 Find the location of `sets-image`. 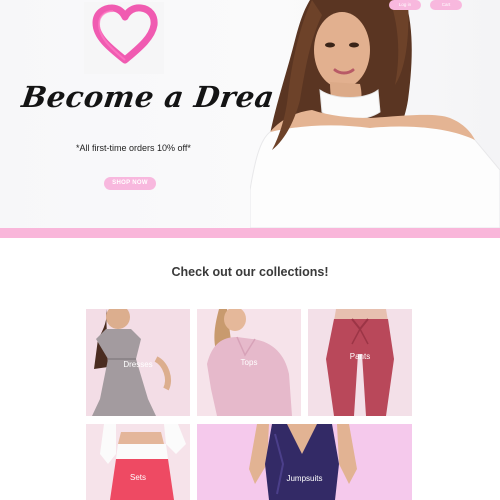

sets-image is located at coordinates (138, 462).